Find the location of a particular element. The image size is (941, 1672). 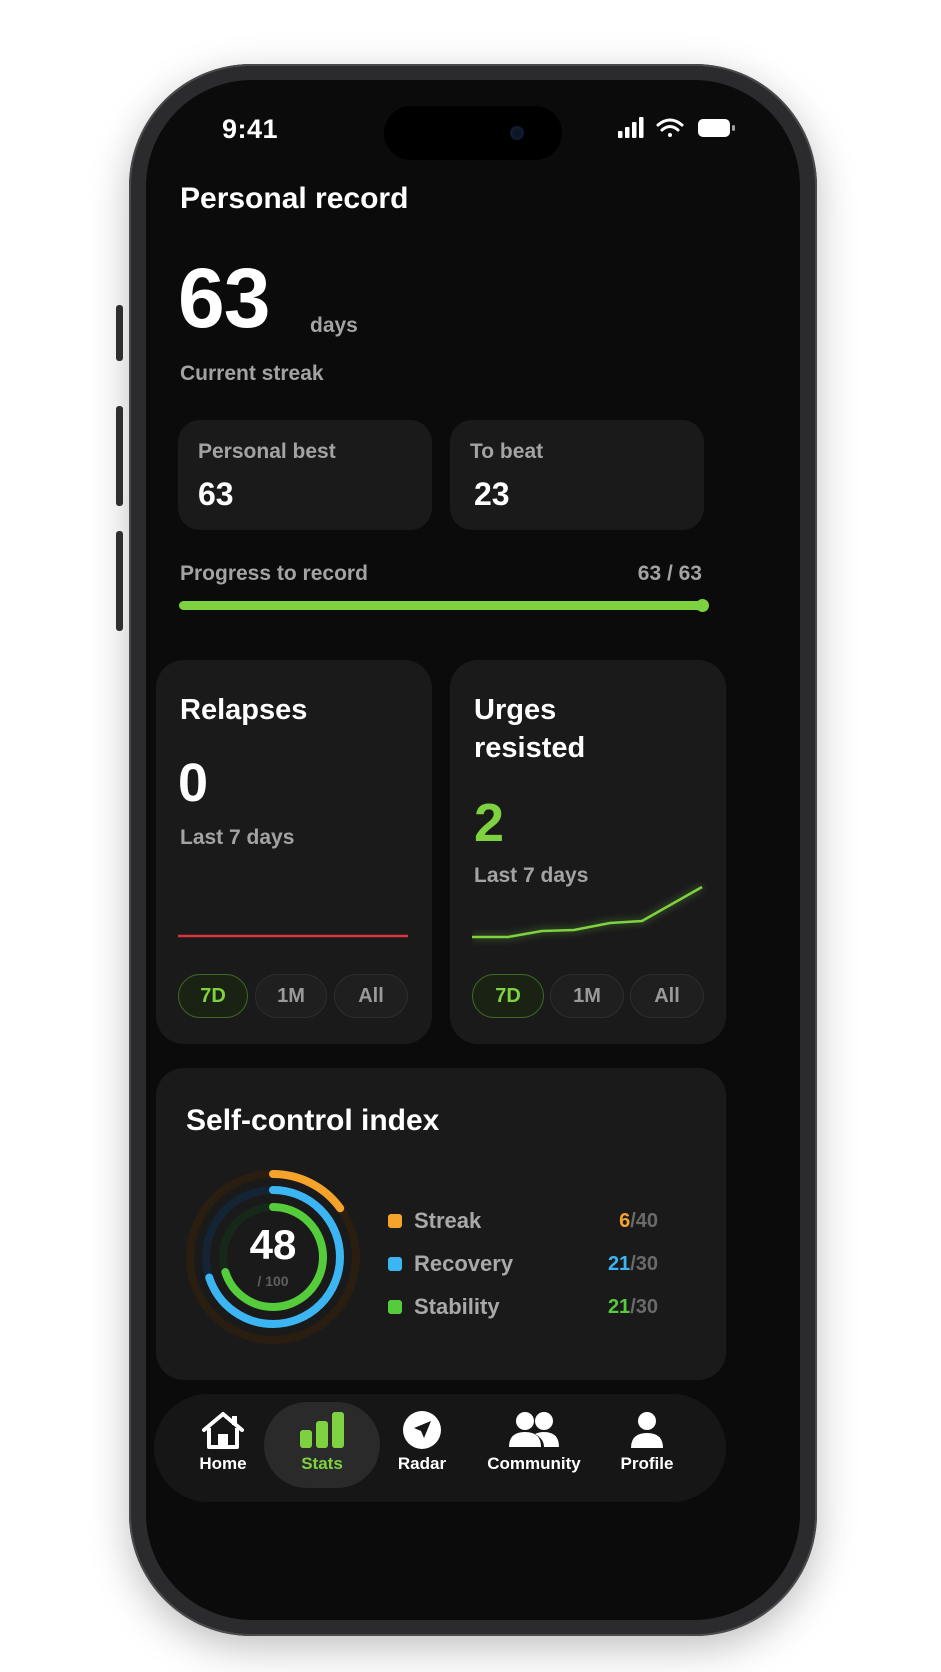

progress-fill is located at coordinates (441, 605).